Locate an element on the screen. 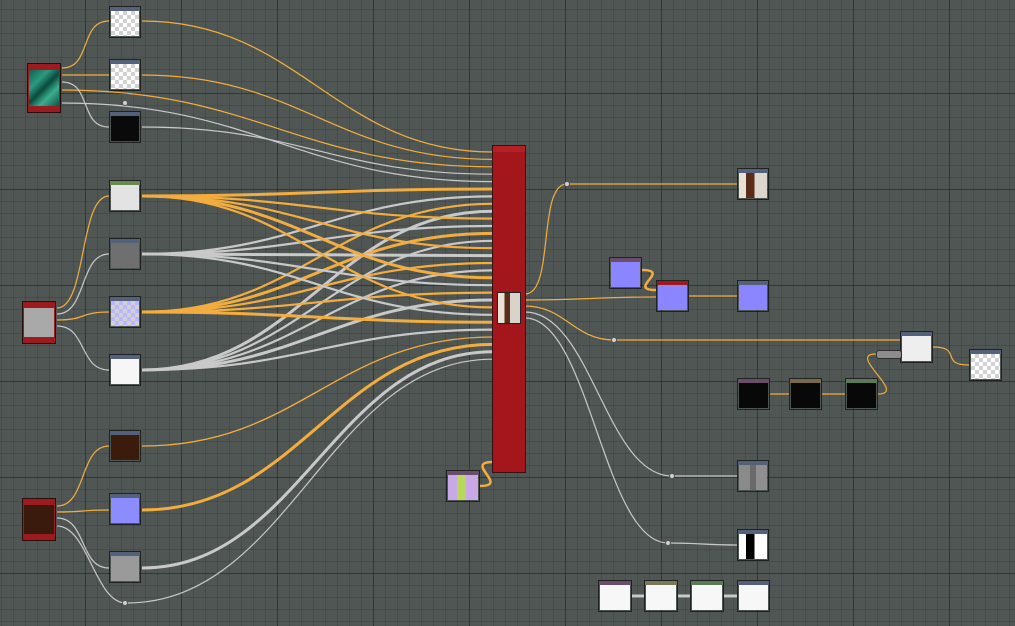 The image size is (1015, 626). node-lavender is located at coordinates (125, 312).